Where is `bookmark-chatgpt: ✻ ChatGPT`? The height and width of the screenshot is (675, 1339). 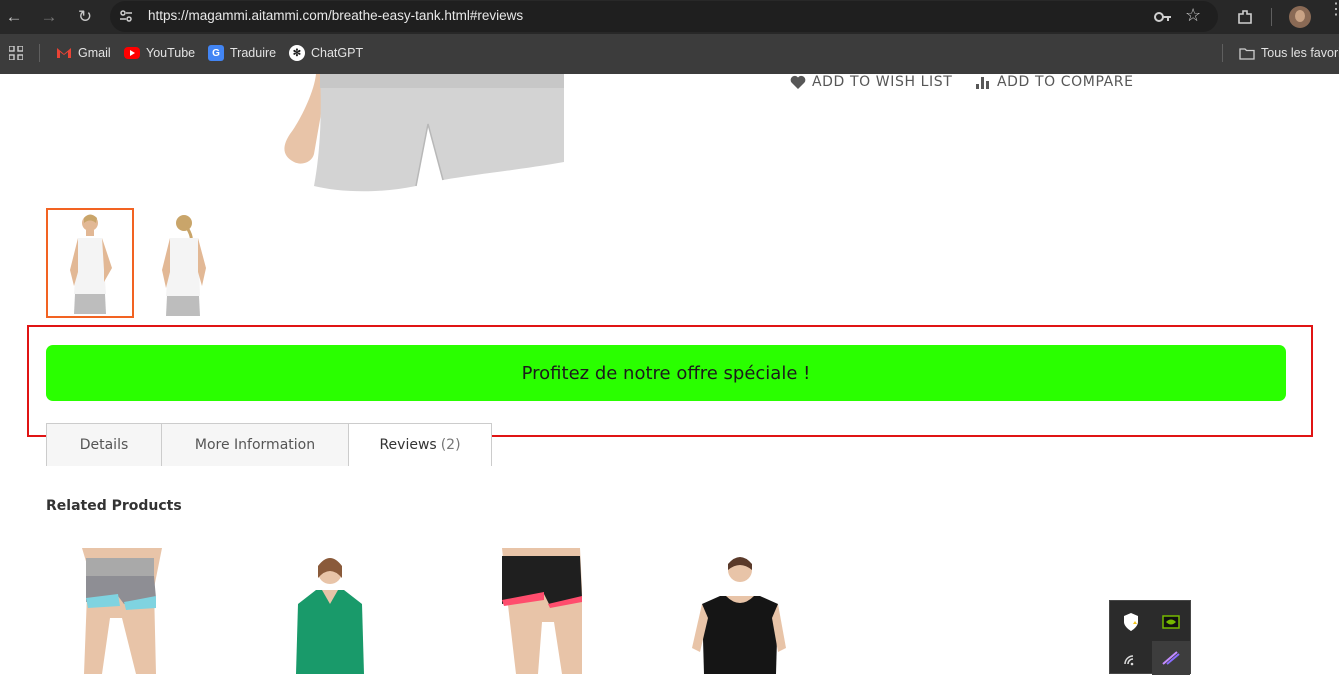
bookmark-chatgpt: ✻ ChatGPT is located at coordinates (326, 53).